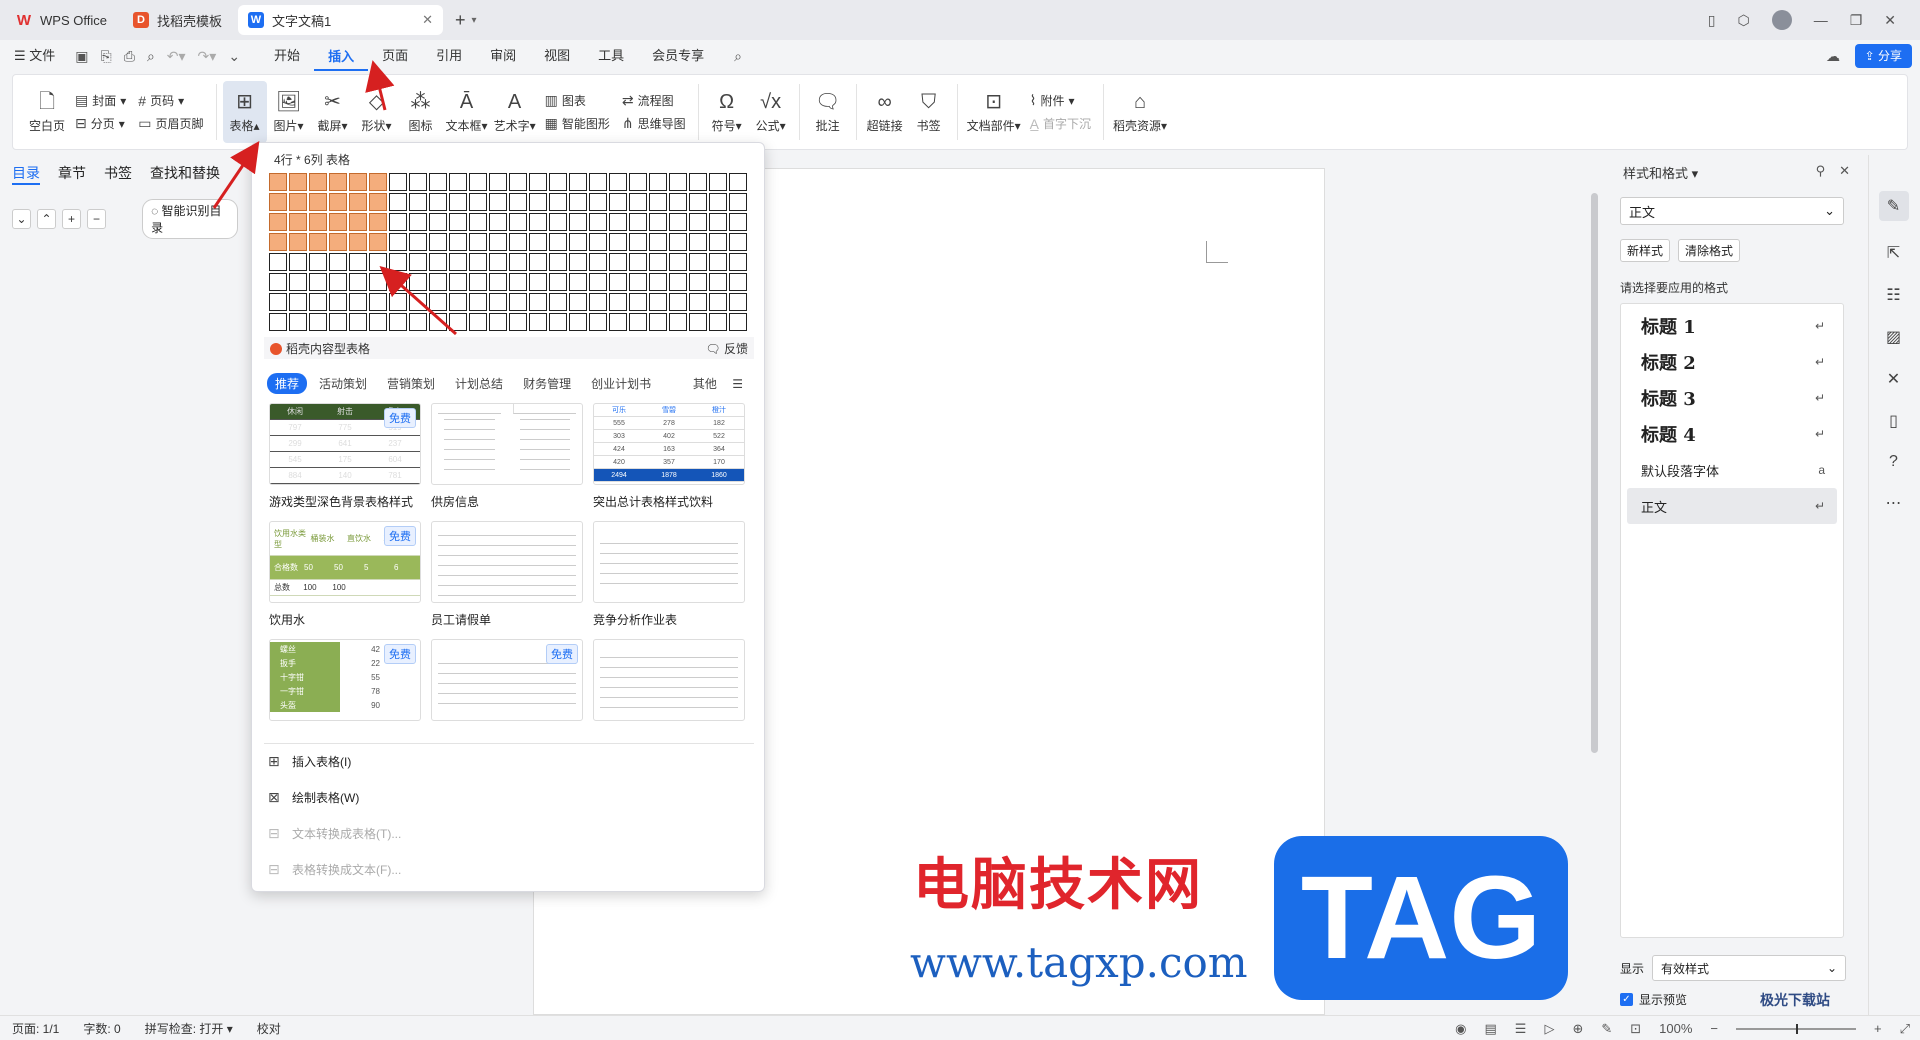 The image size is (1920, 1040). I want to click on restore-icon: ❐, so click(1856, 20).